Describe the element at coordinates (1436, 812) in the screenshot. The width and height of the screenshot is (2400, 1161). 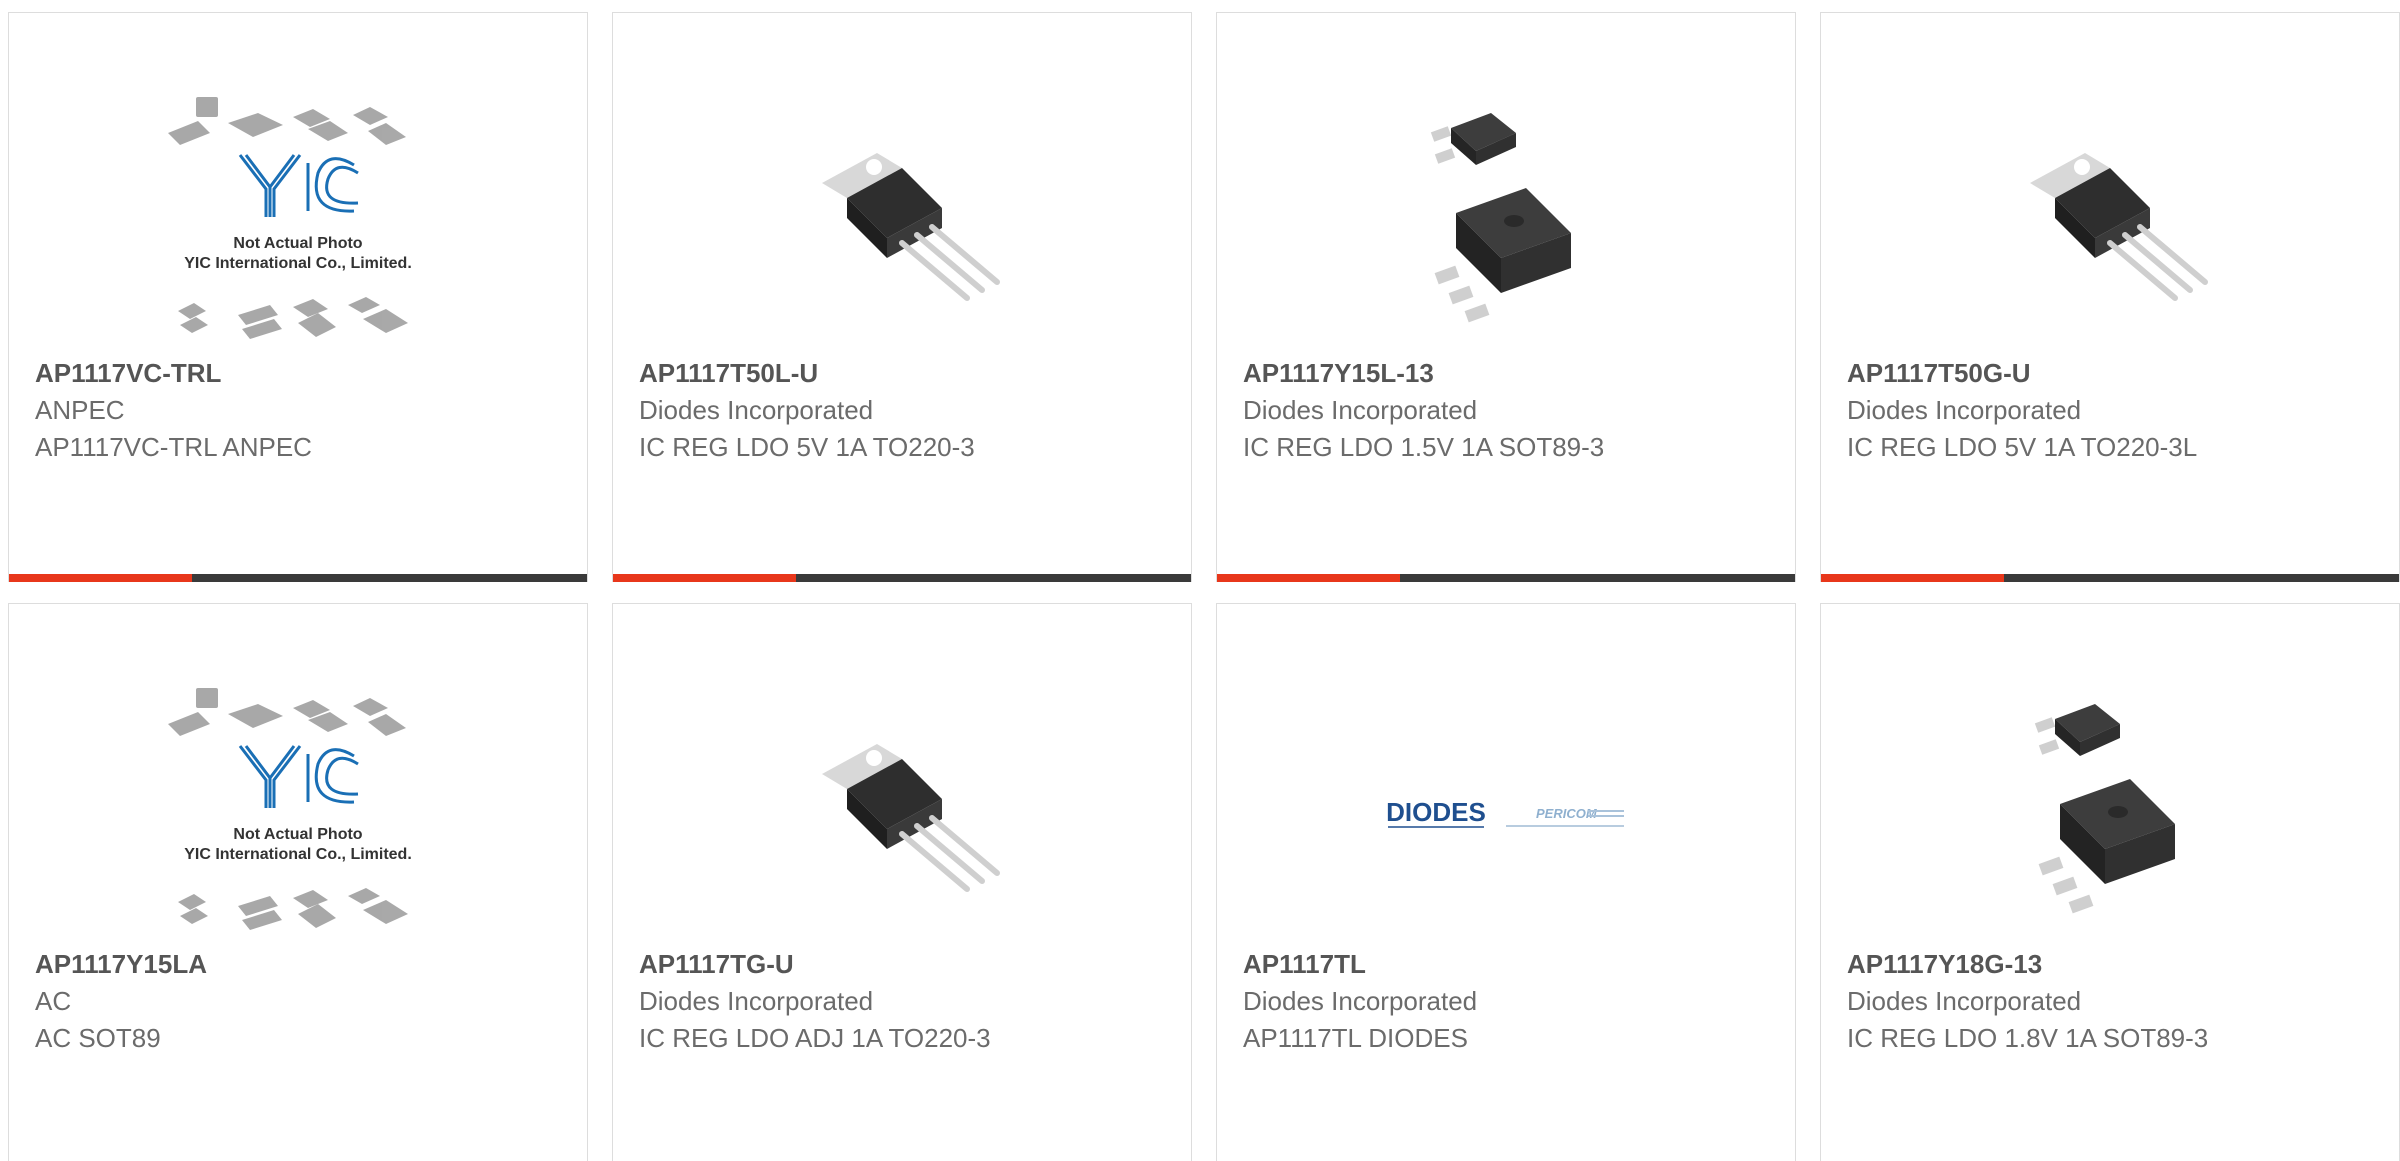
I see `diodes-logo-text: DIODES` at that location.